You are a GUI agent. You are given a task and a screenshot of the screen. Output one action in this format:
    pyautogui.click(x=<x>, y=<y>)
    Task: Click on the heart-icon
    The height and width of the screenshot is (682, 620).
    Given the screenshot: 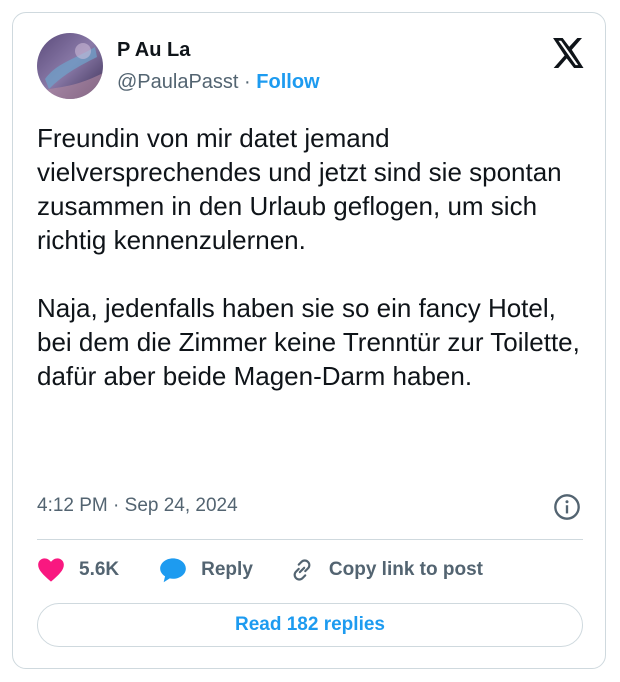 What is the action you would take?
    pyautogui.click(x=51, y=570)
    